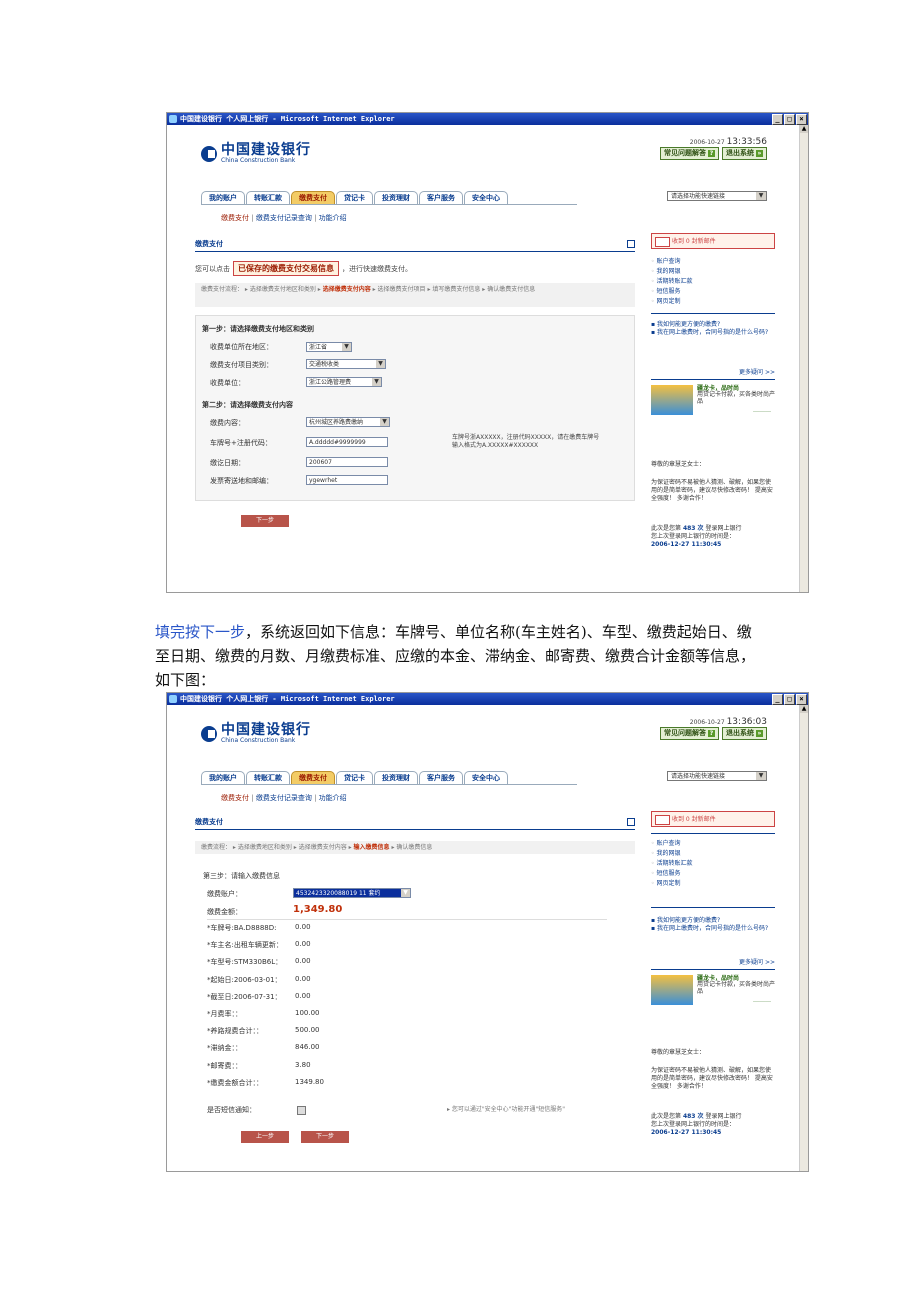 Image resolution: width=920 pixels, height=1302 pixels. I want to click on quick-link-value: 请选择功能快速链接, so click(698, 196).